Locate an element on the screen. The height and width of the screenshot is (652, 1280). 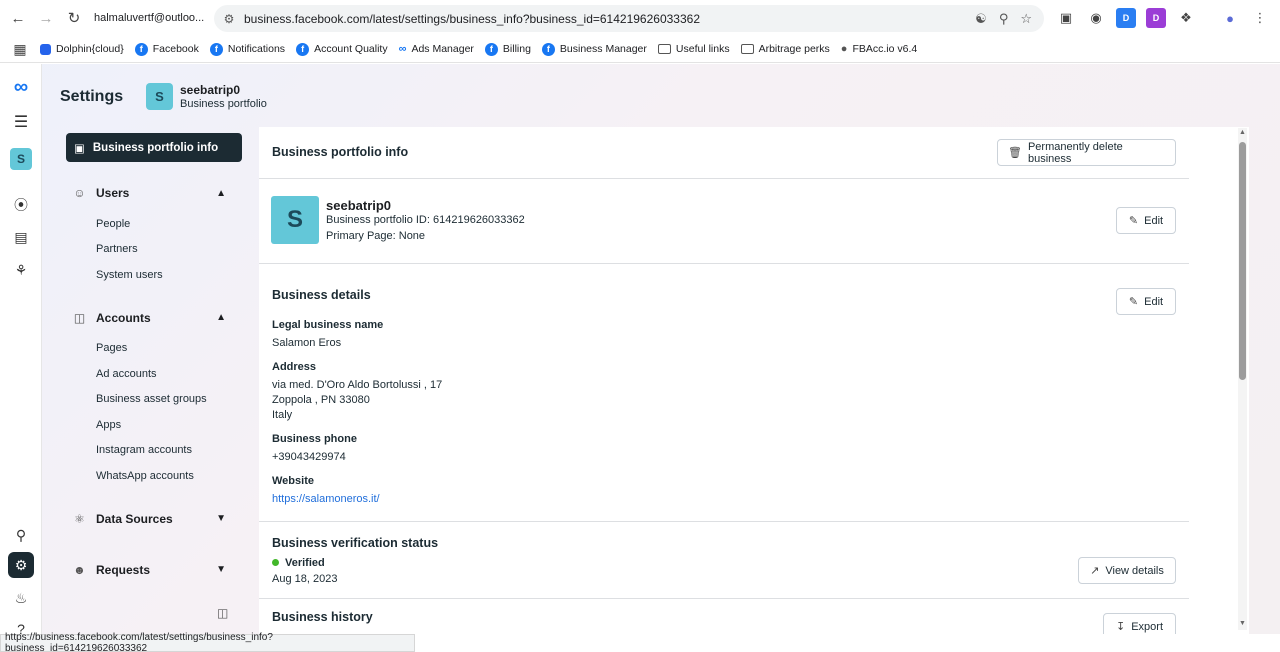
extensions-row: ▣ ◉ D D ❖ ● ⋮ is located at coordinates (1163, 18).